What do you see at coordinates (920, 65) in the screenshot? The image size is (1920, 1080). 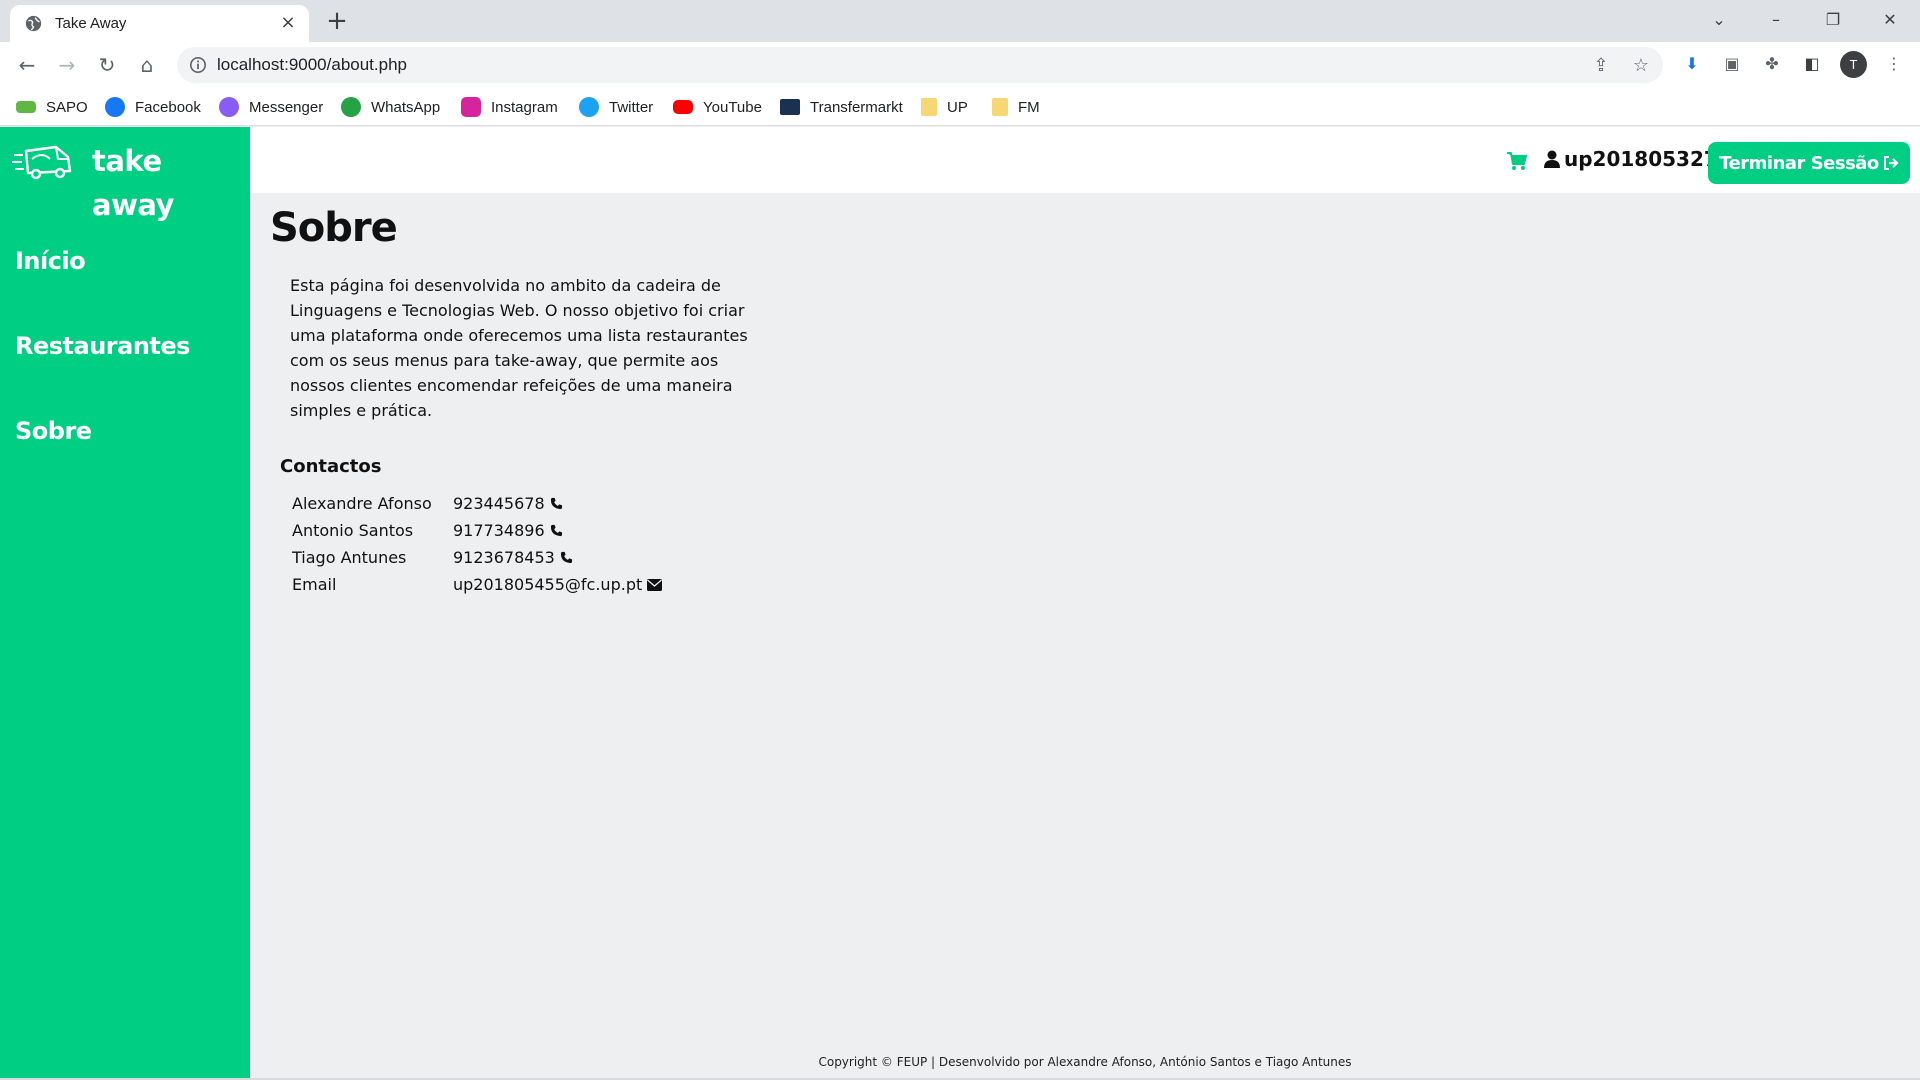 I see `address-bar: localhost:9000/about.php ⇪ ☆` at bounding box center [920, 65].